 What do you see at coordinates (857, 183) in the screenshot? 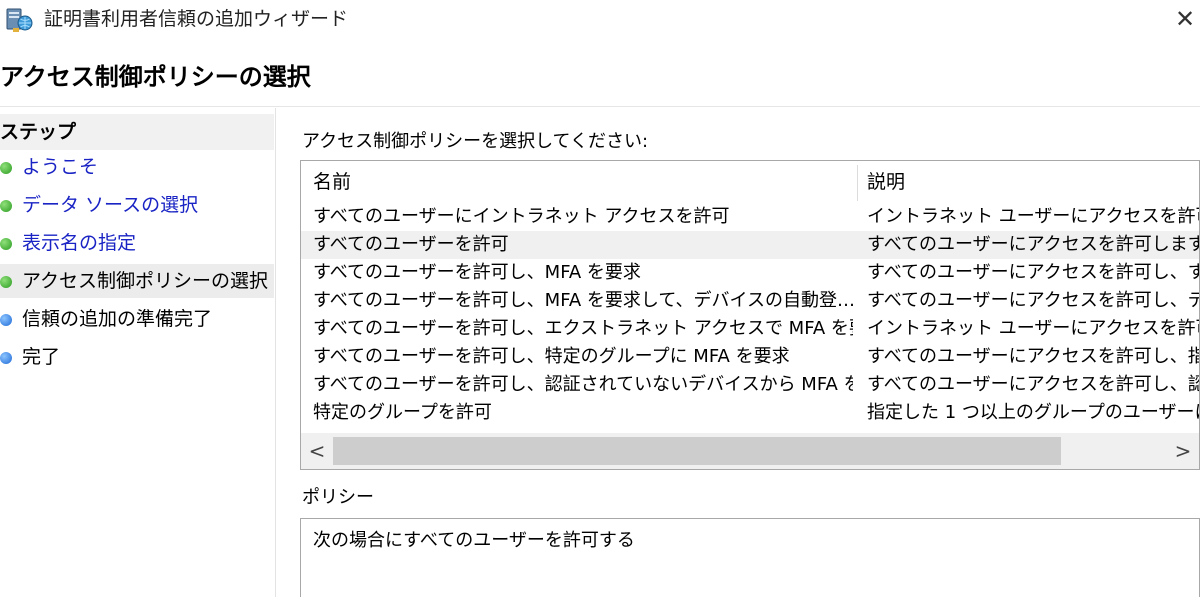
I see `column-divider` at bounding box center [857, 183].